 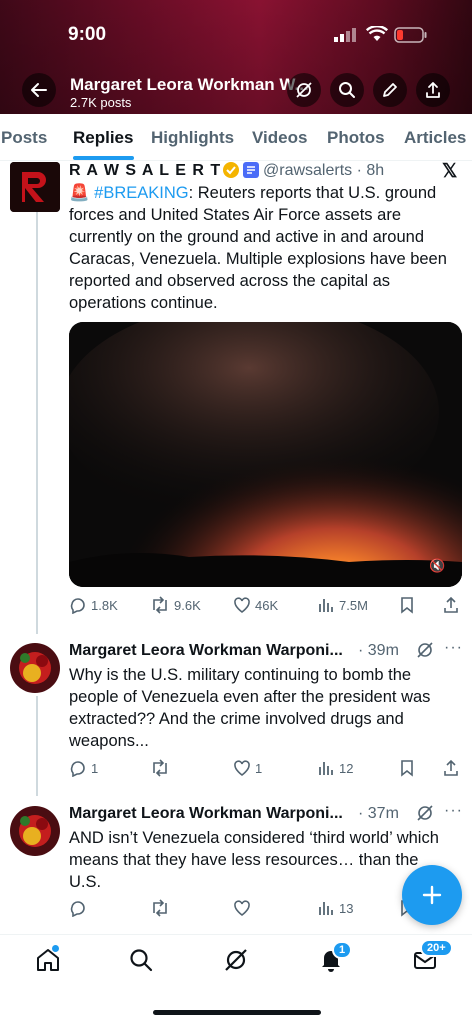 I want to click on verified-gold-badge-icon, so click(x=231, y=170).